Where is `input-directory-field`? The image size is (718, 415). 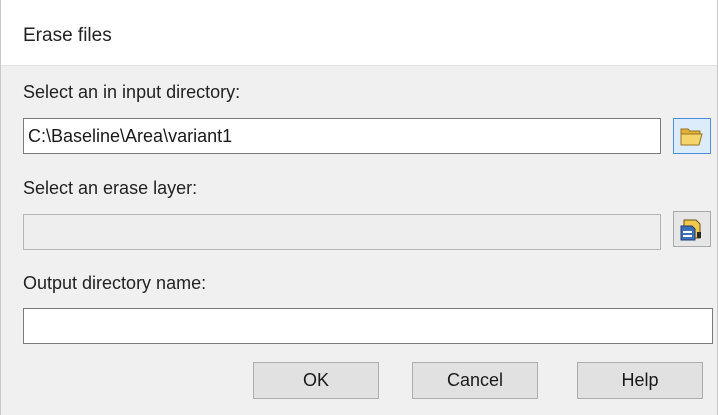 input-directory-field is located at coordinates (342, 136).